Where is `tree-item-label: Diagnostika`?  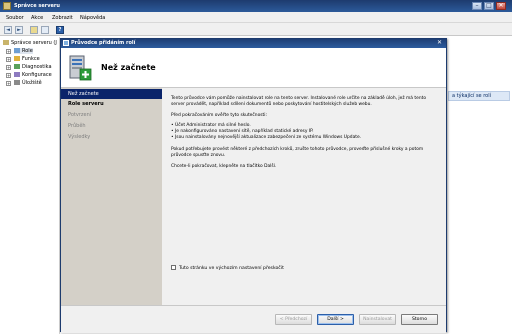
tree-item-label: Diagnostika is located at coordinates (37, 67).